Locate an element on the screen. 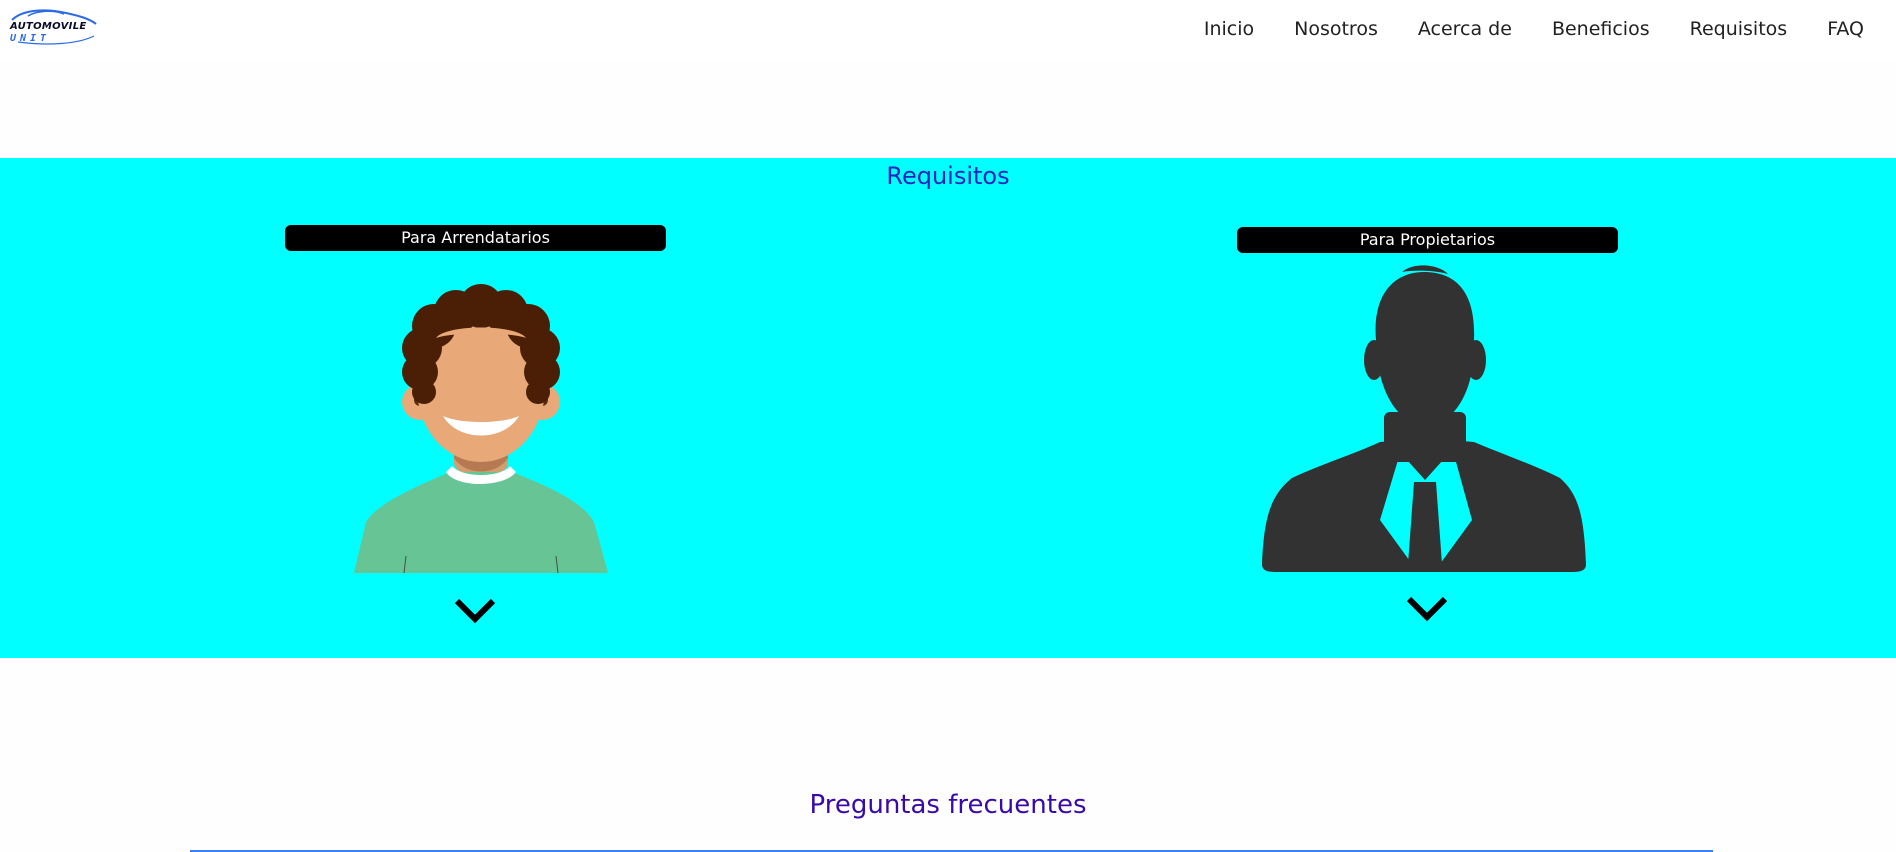  owner-silhouette-icon is located at coordinates (1424, 418).